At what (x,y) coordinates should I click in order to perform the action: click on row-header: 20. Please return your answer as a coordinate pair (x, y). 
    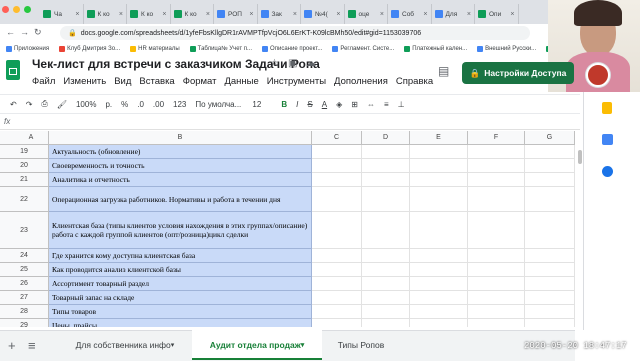
    Looking at the image, I should click on (24, 166).